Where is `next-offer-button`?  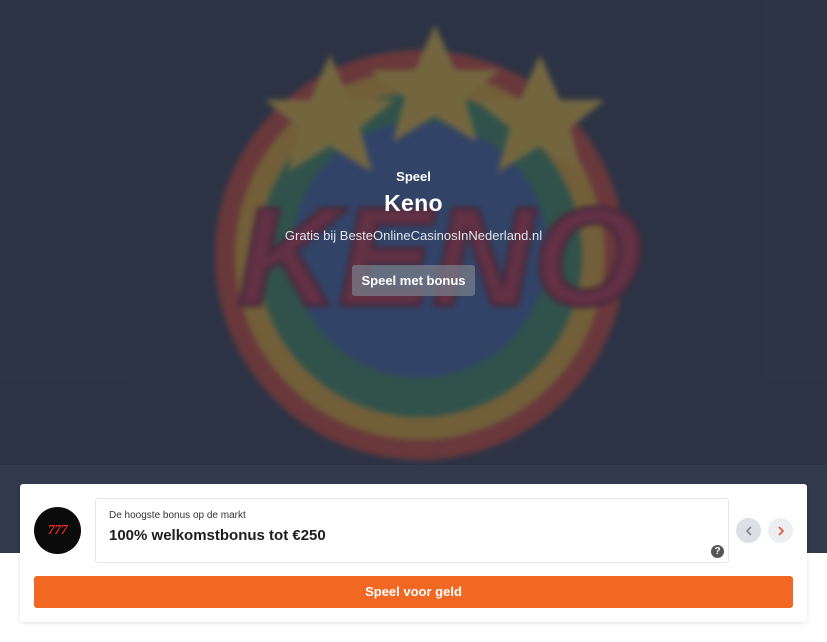
next-offer-button is located at coordinates (780, 530).